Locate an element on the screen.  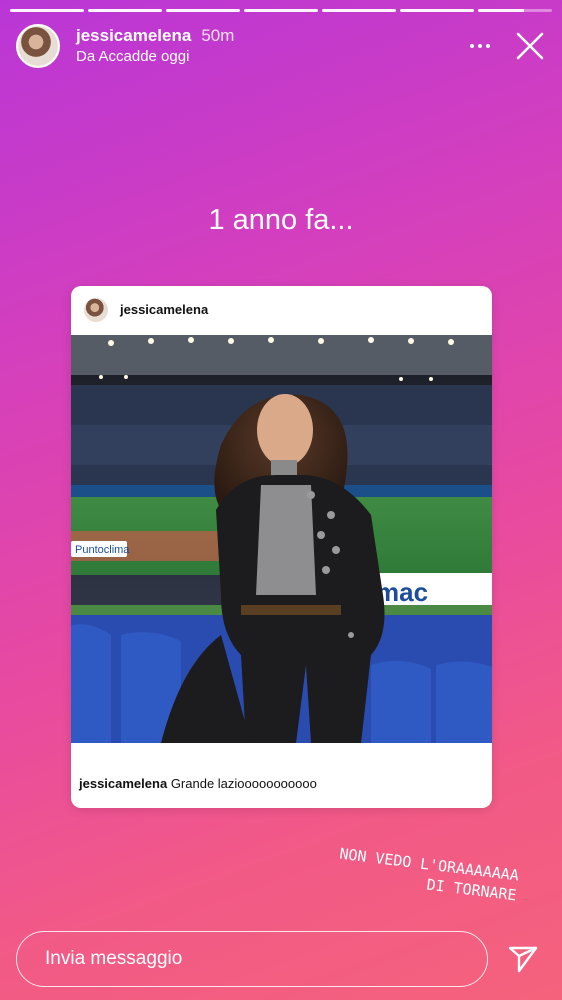
post-avatar is located at coordinates (96, 310).